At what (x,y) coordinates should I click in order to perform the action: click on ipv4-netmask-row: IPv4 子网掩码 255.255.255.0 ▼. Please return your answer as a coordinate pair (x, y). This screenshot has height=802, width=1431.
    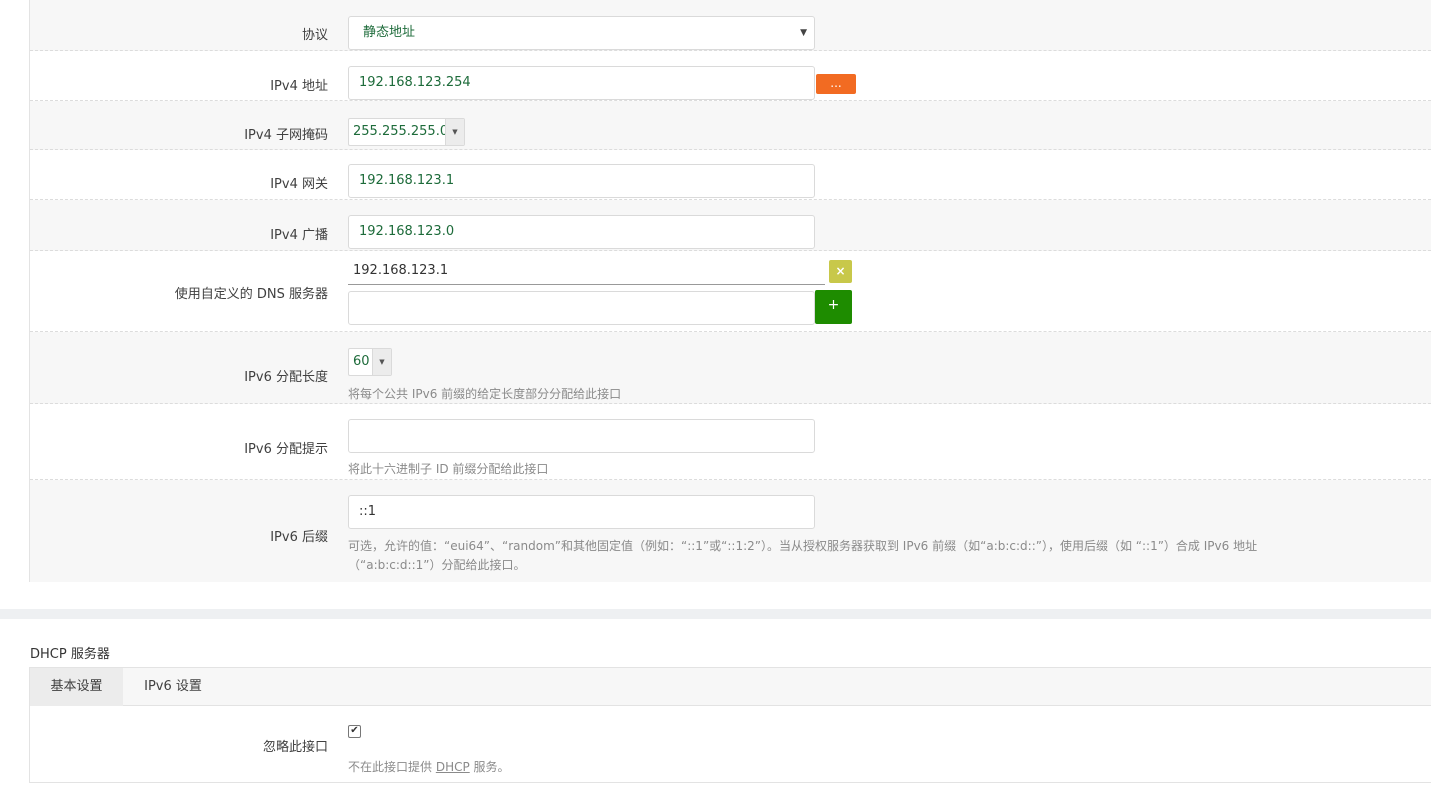
    Looking at the image, I should click on (730, 125).